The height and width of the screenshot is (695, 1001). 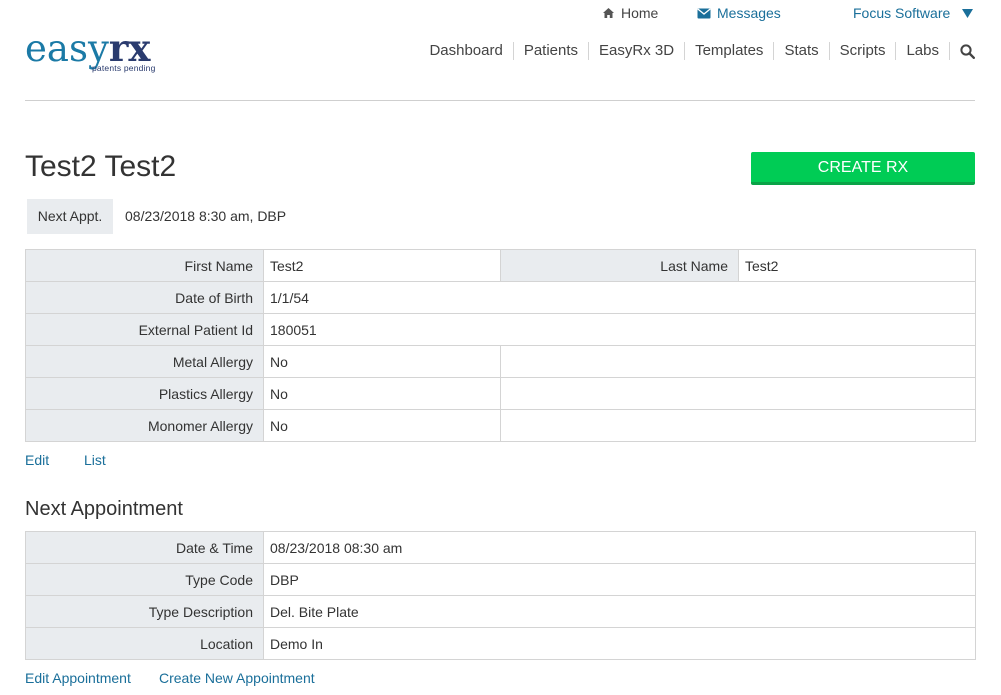 I want to click on type-code-value: DBP, so click(x=619, y=579).